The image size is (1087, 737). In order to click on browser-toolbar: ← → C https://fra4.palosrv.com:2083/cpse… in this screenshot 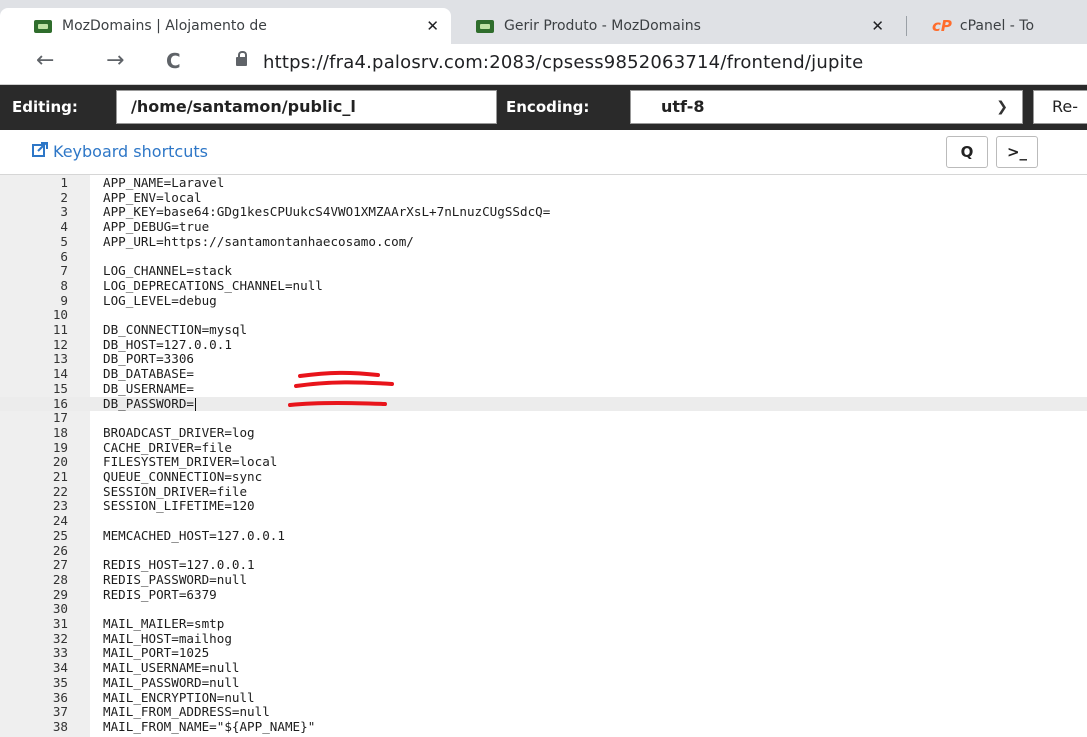, I will do `click(543, 64)`.